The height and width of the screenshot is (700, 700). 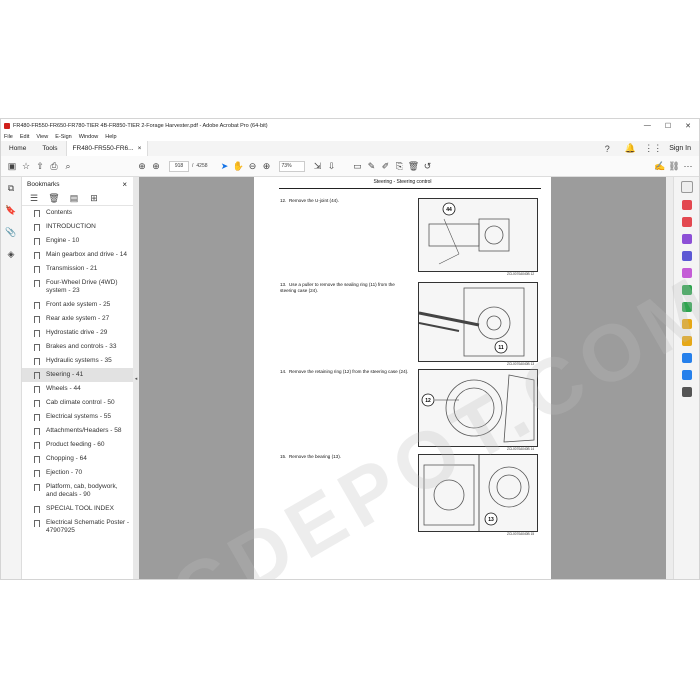 What do you see at coordinates (647, 126) in the screenshot?
I see `minimize-button: —` at bounding box center [647, 126].